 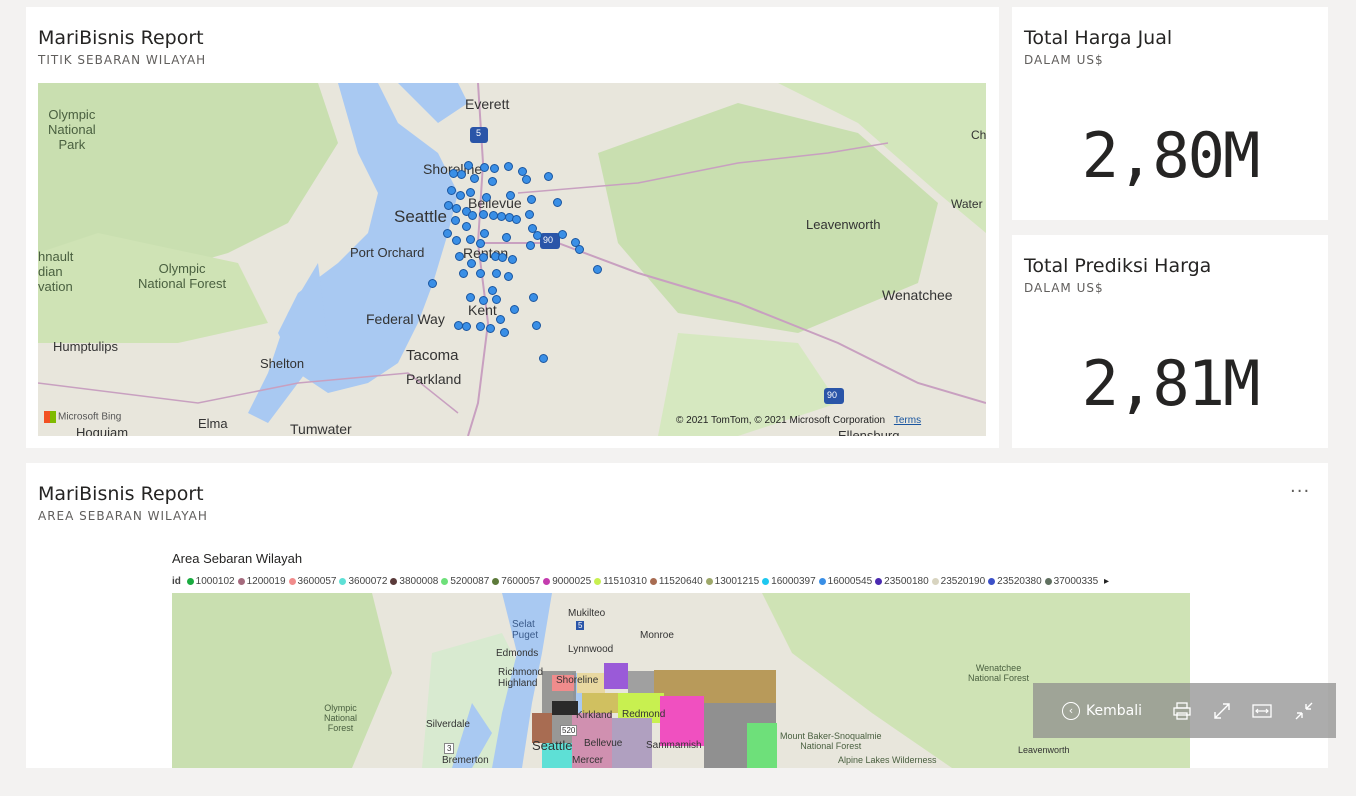 I want to click on legend-item: 16000397, so click(x=789, y=581).